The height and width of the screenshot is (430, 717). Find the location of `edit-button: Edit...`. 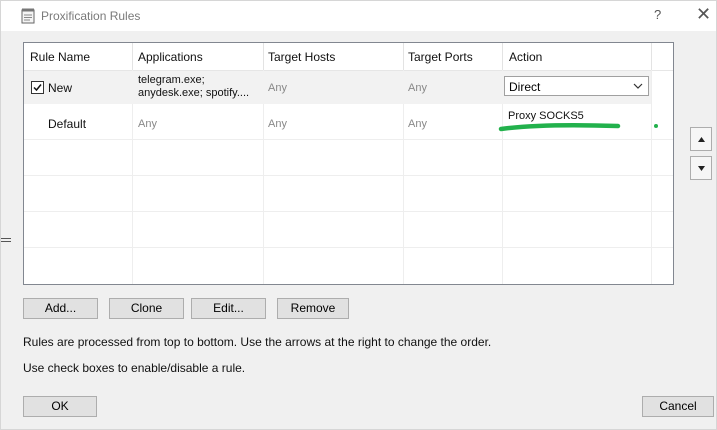

edit-button: Edit... is located at coordinates (228, 308).